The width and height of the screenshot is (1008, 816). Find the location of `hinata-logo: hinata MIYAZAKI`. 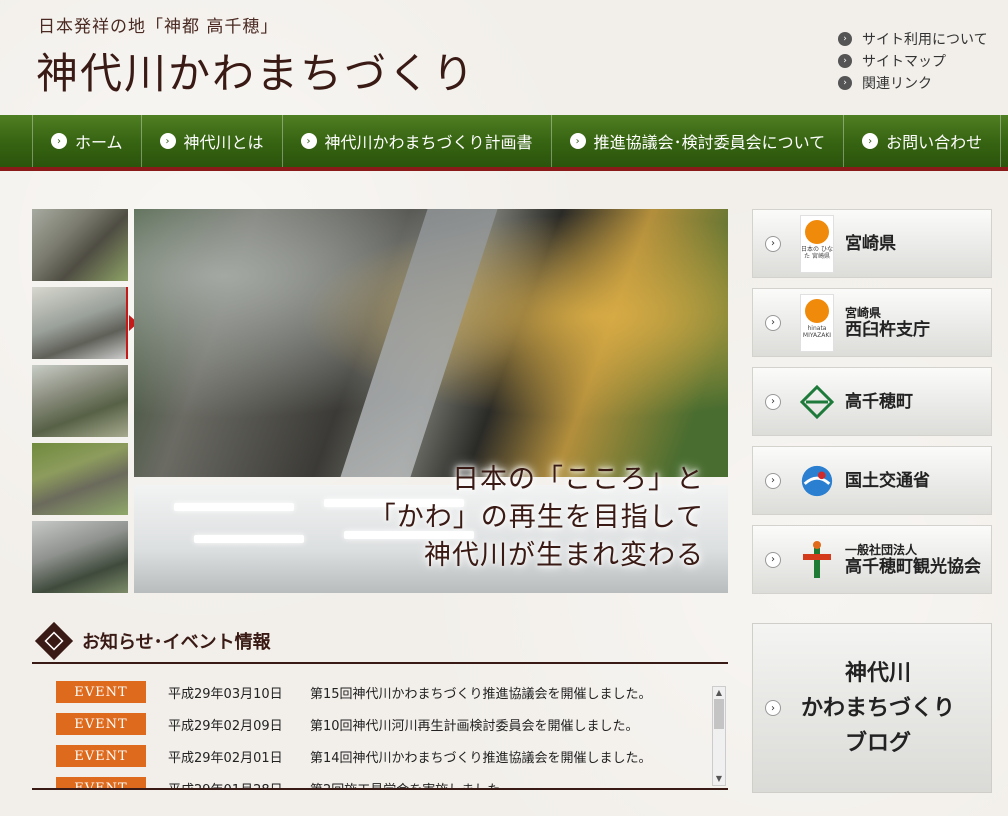

hinata-logo: hinata MIYAZAKI is located at coordinates (817, 323).